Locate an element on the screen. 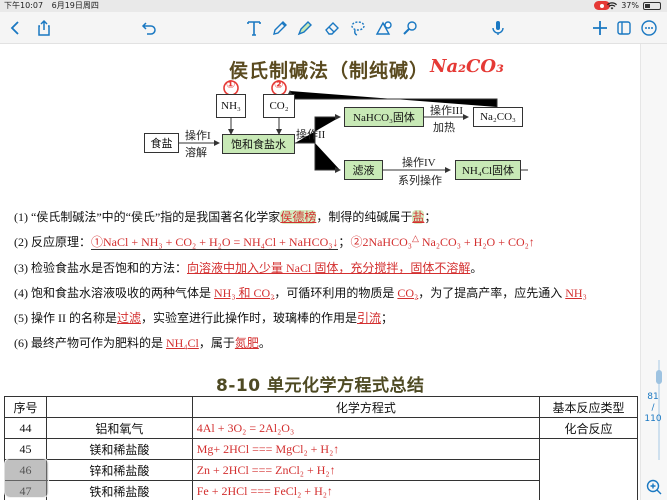 The image size is (667, 500). flow-op1: 操作I is located at coordinates (198, 136).